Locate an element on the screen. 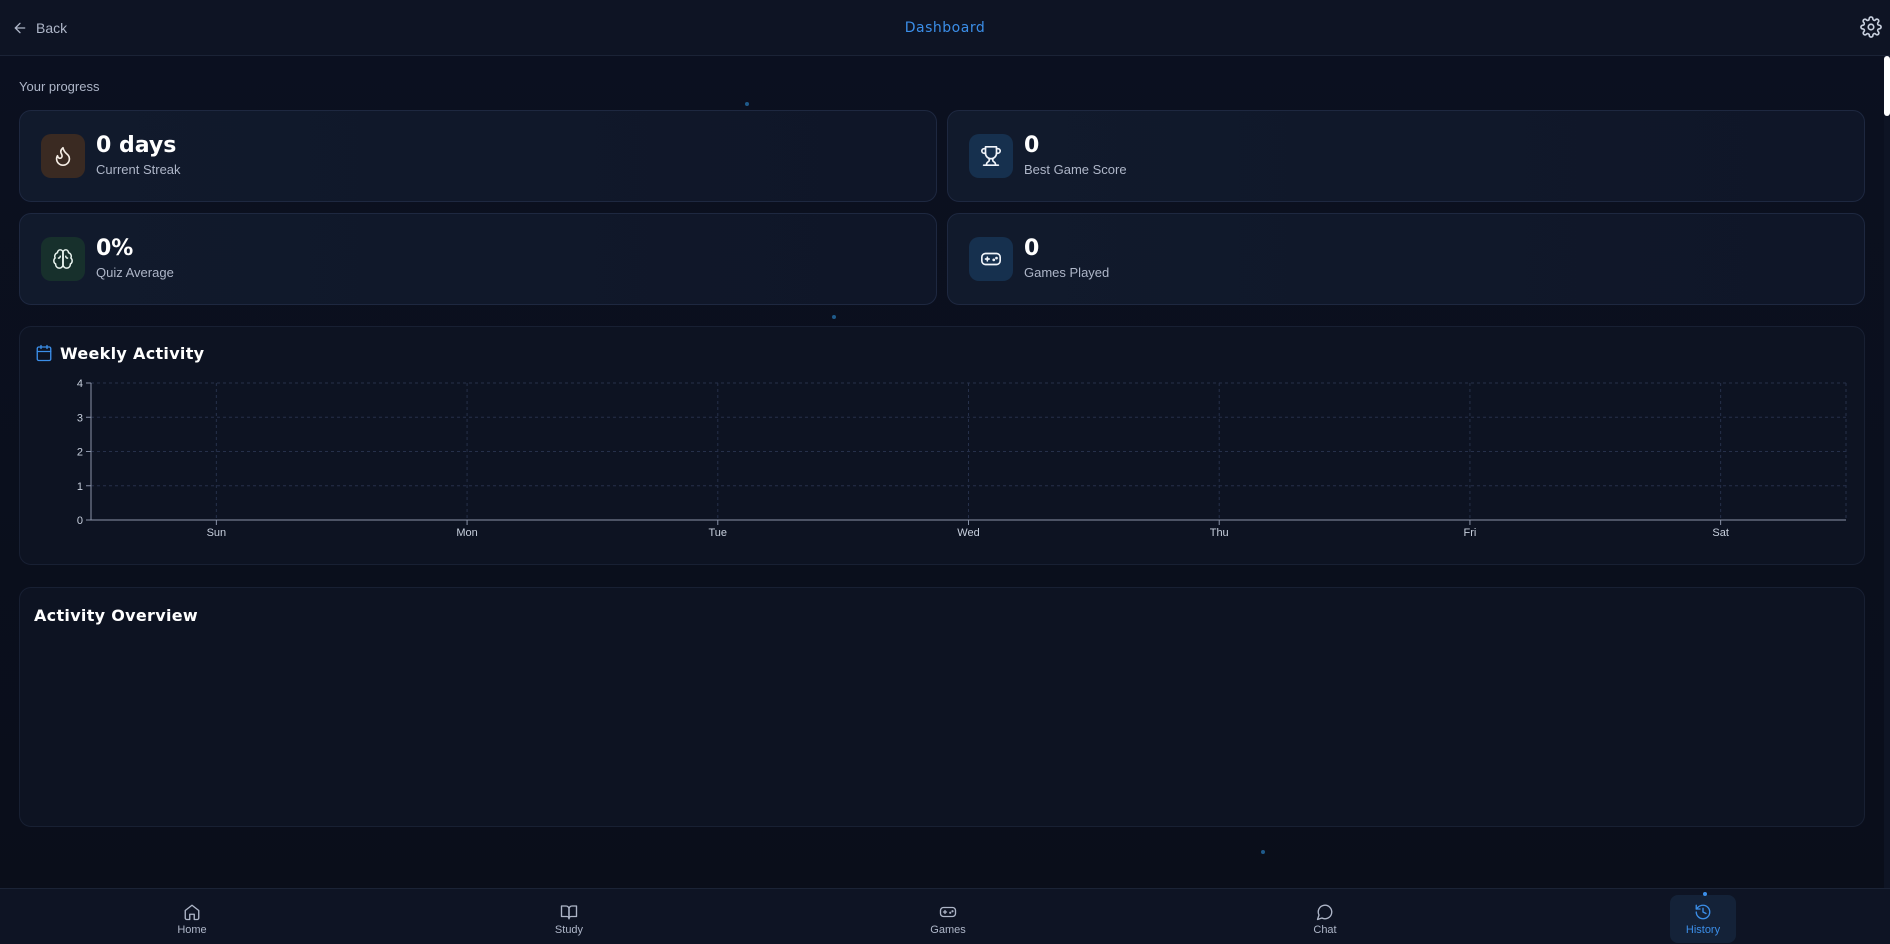 This screenshot has width=1890, height=944. nav-item-home: Home is located at coordinates (192, 919).